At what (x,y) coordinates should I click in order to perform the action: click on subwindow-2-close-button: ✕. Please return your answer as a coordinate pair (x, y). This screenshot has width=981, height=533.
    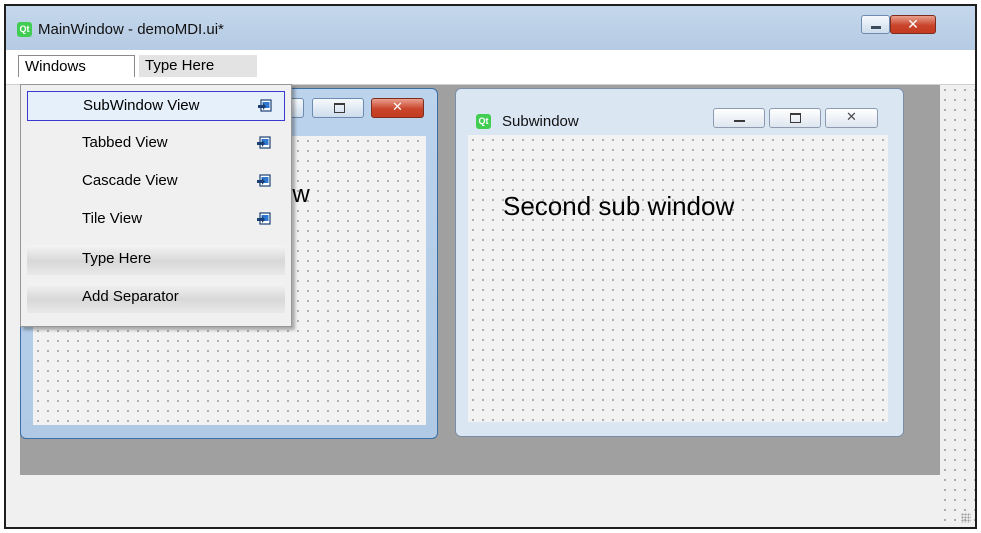
    Looking at the image, I should click on (851, 118).